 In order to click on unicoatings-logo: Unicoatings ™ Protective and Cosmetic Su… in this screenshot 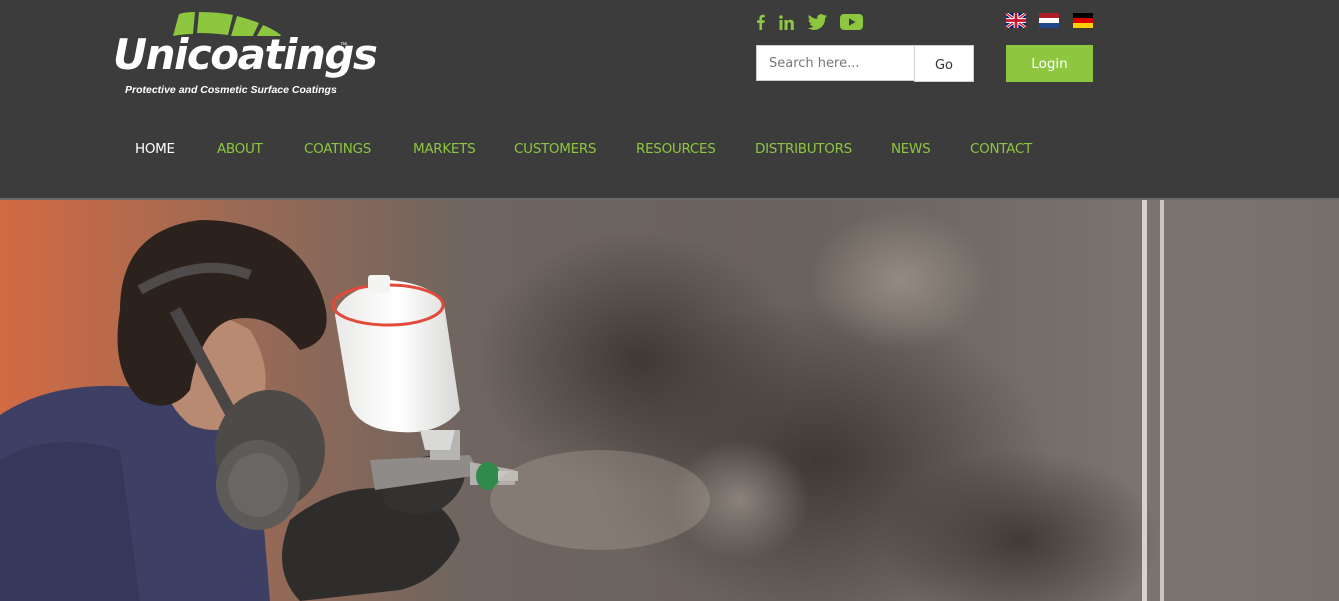, I will do `click(245, 57)`.